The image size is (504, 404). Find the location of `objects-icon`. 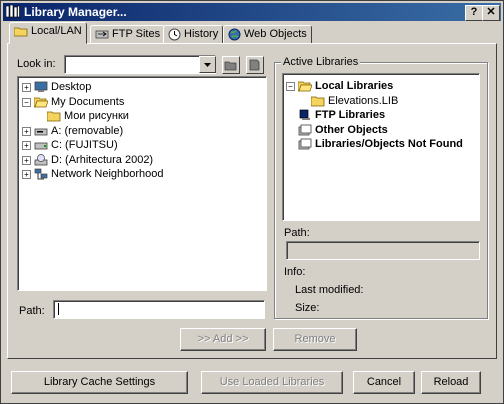

objects-icon is located at coordinates (305, 129).